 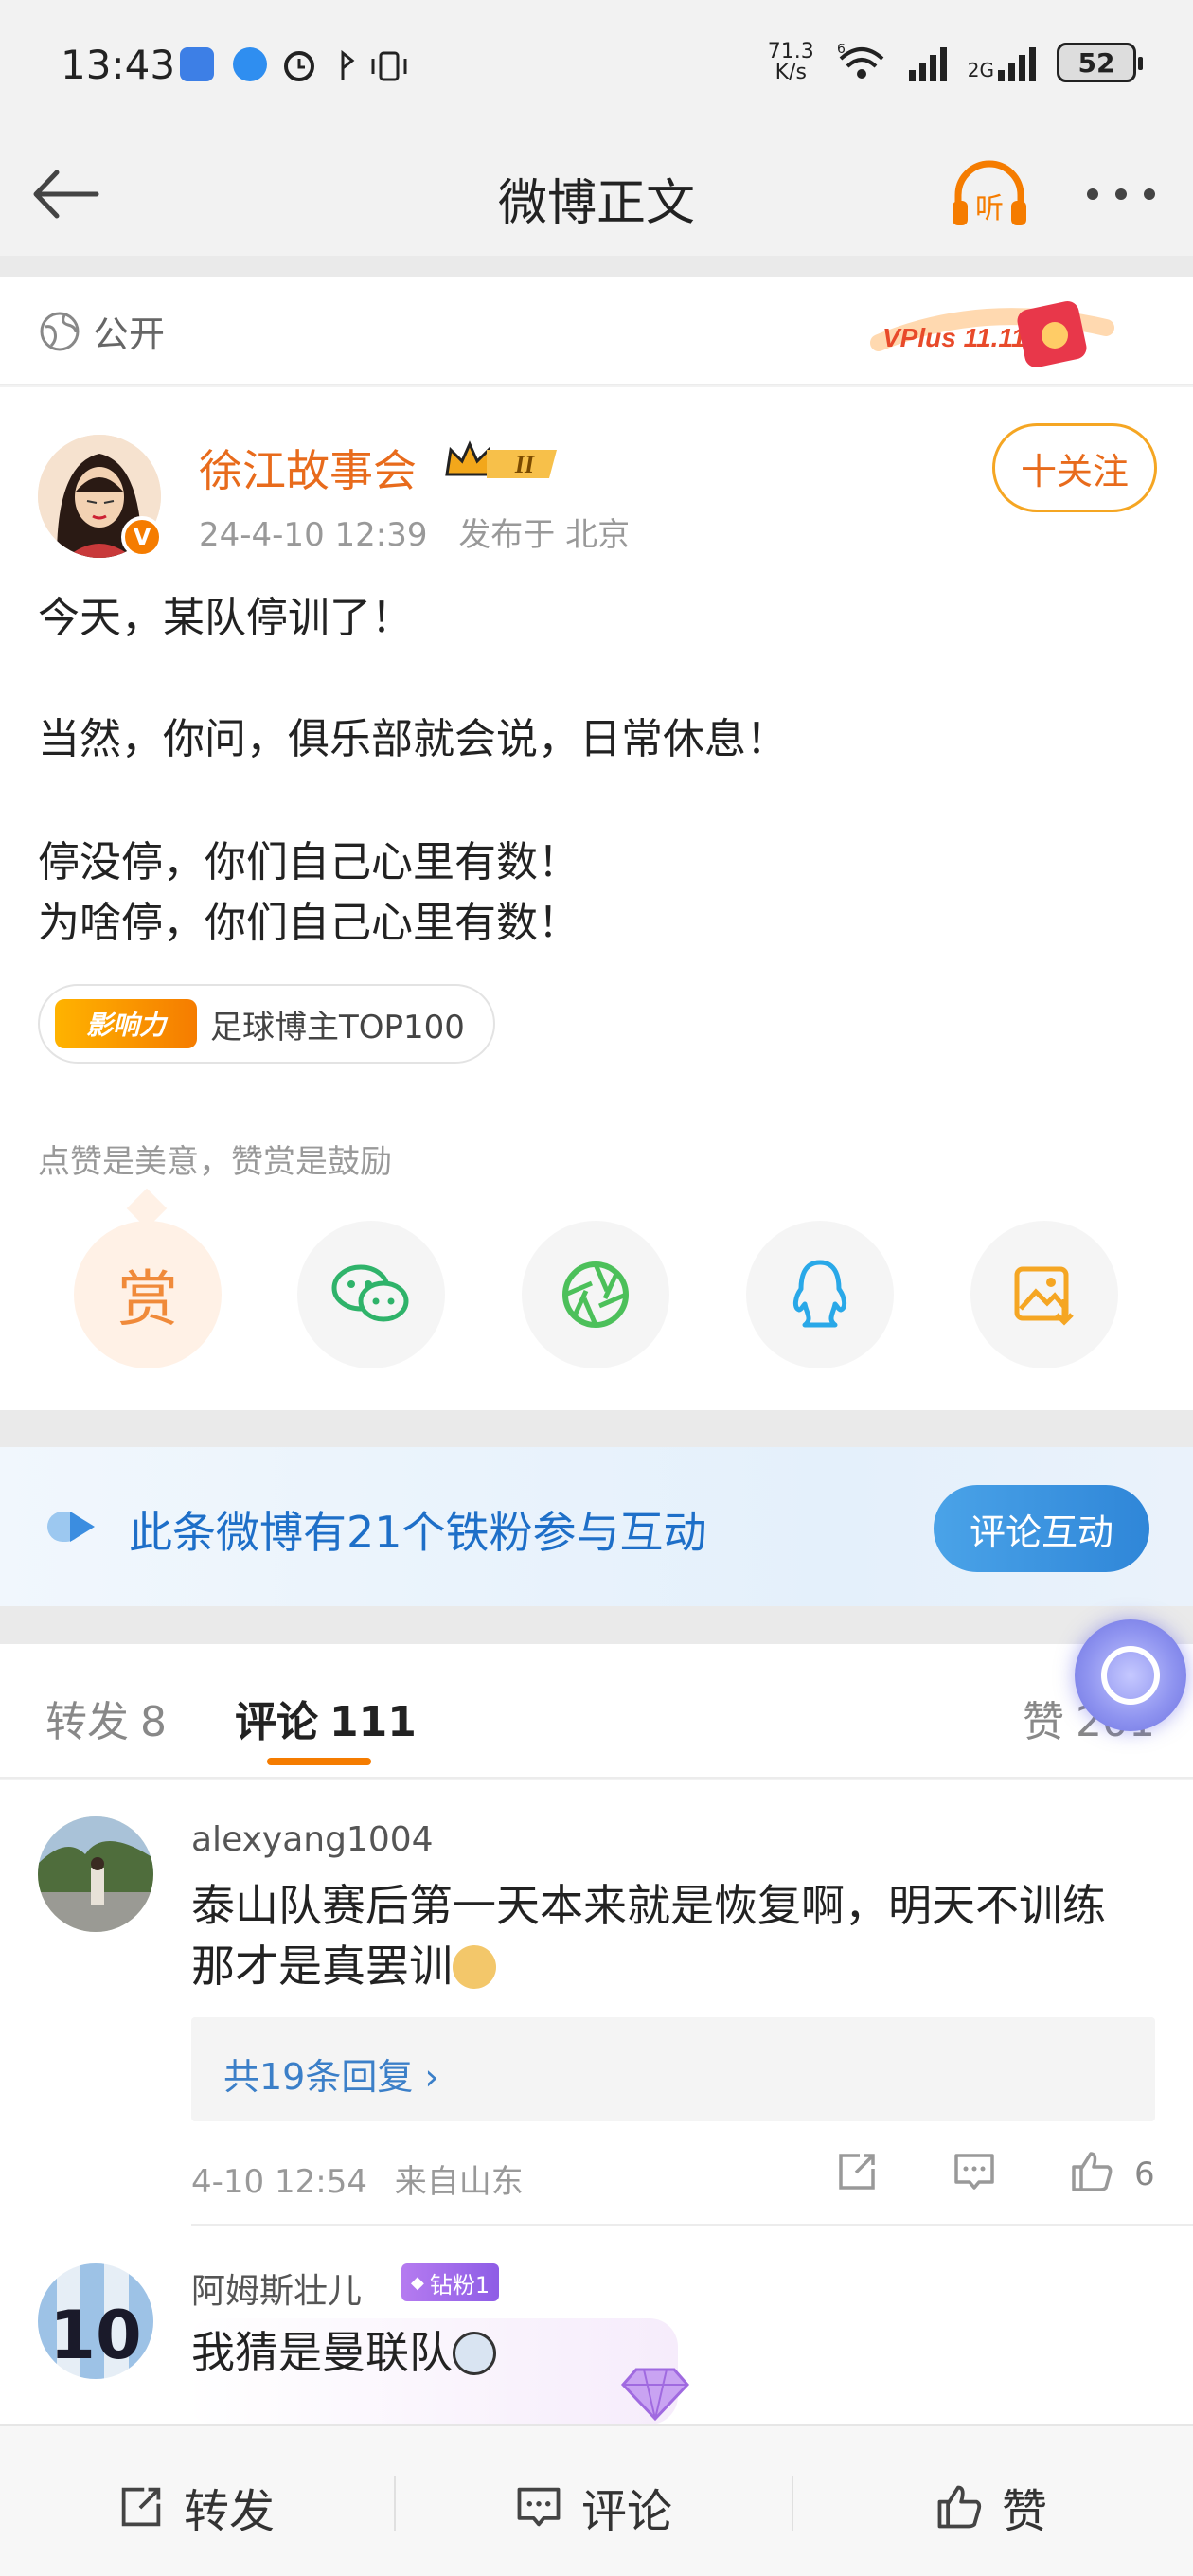 I want to click on svg-text: 10, so click(x=95, y=2335).